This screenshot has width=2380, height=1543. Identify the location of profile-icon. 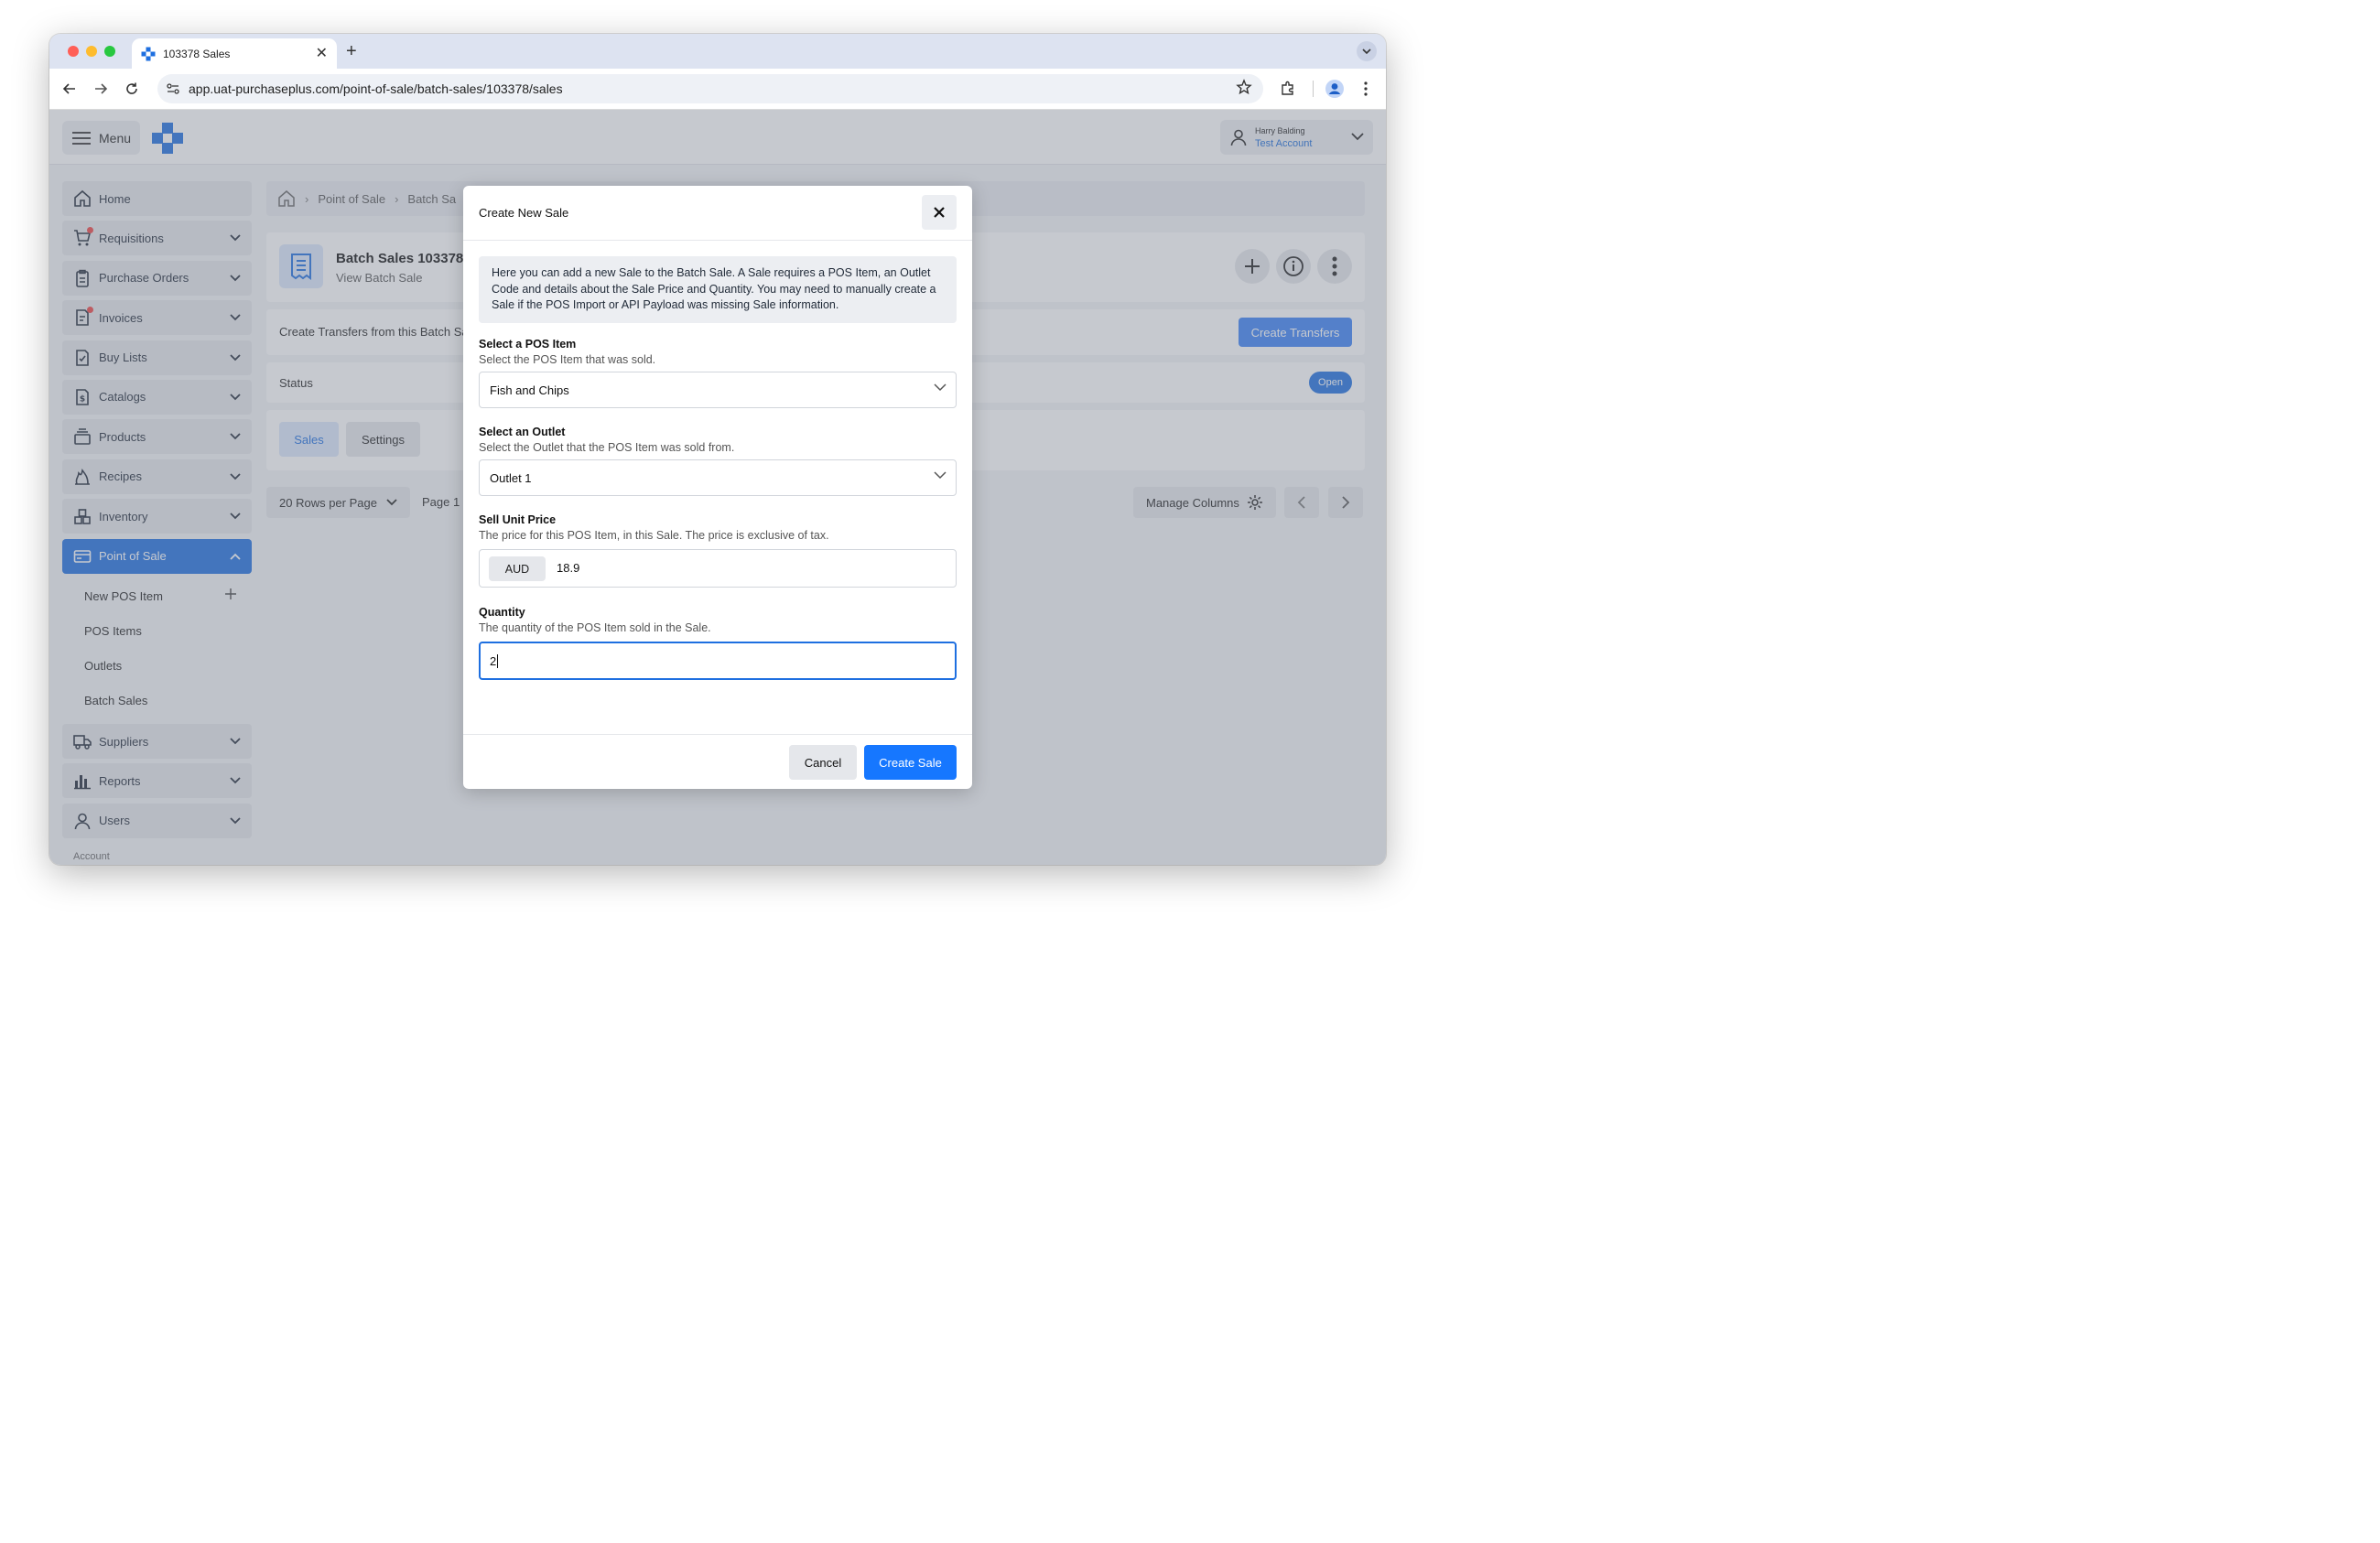
(1335, 89).